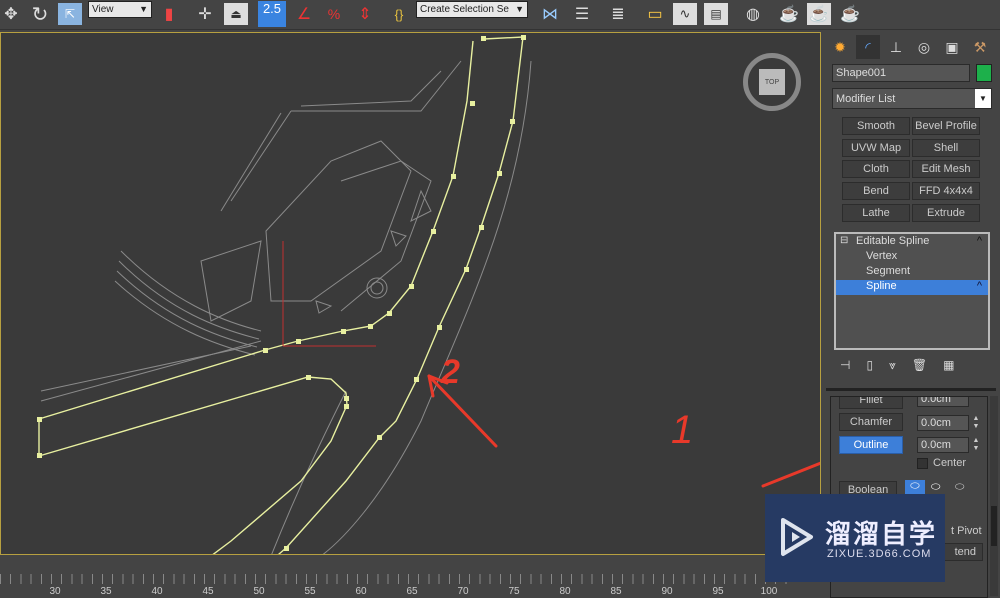 The image size is (1000, 598). What do you see at coordinates (582, 14) in the screenshot?
I see `align-icon: ☰` at bounding box center [582, 14].